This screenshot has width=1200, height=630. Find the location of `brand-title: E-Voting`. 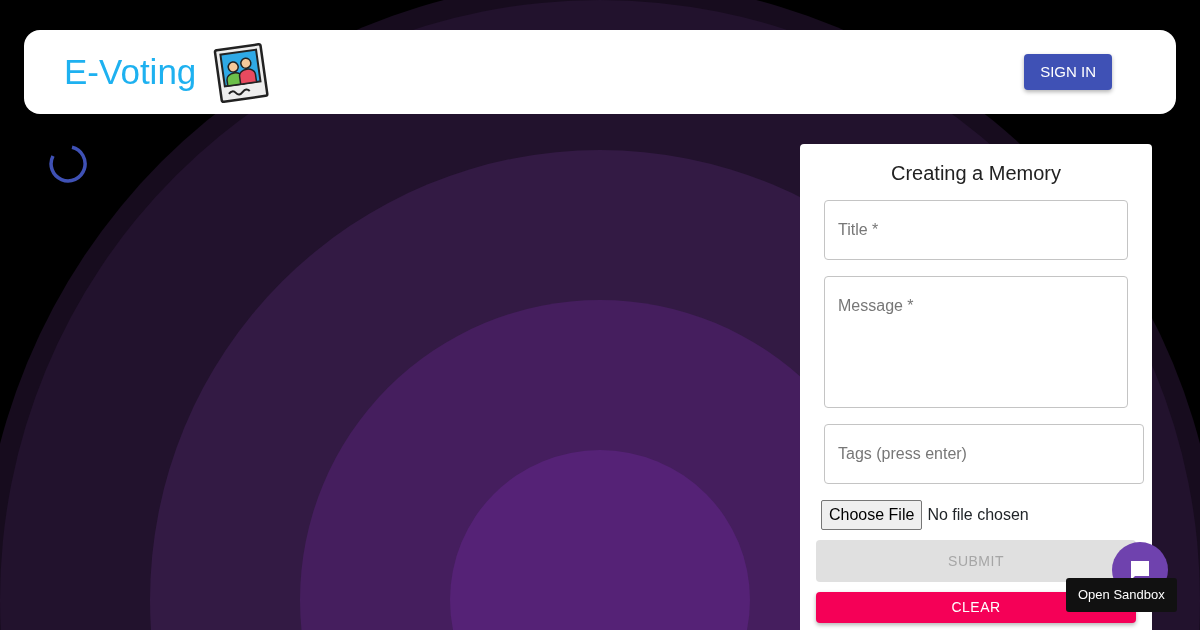

brand-title: E-Voting is located at coordinates (130, 71).